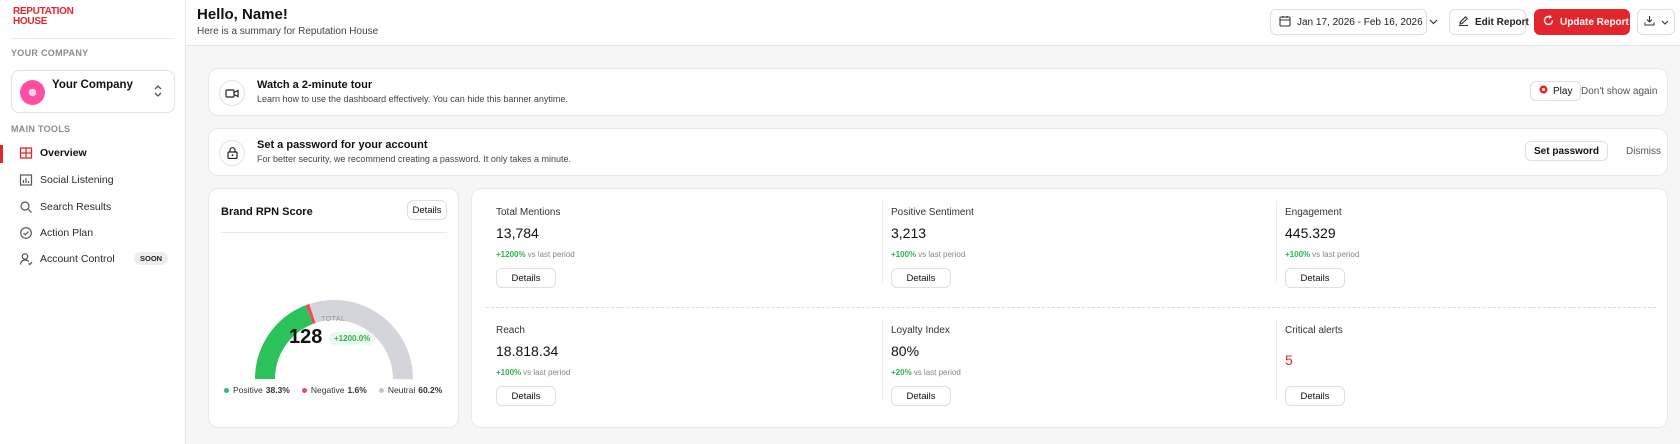 The image size is (1680, 444). Describe the element at coordinates (50, 53) in the screenshot. I see `section-label-company: YOUR COMPANY` at that location.